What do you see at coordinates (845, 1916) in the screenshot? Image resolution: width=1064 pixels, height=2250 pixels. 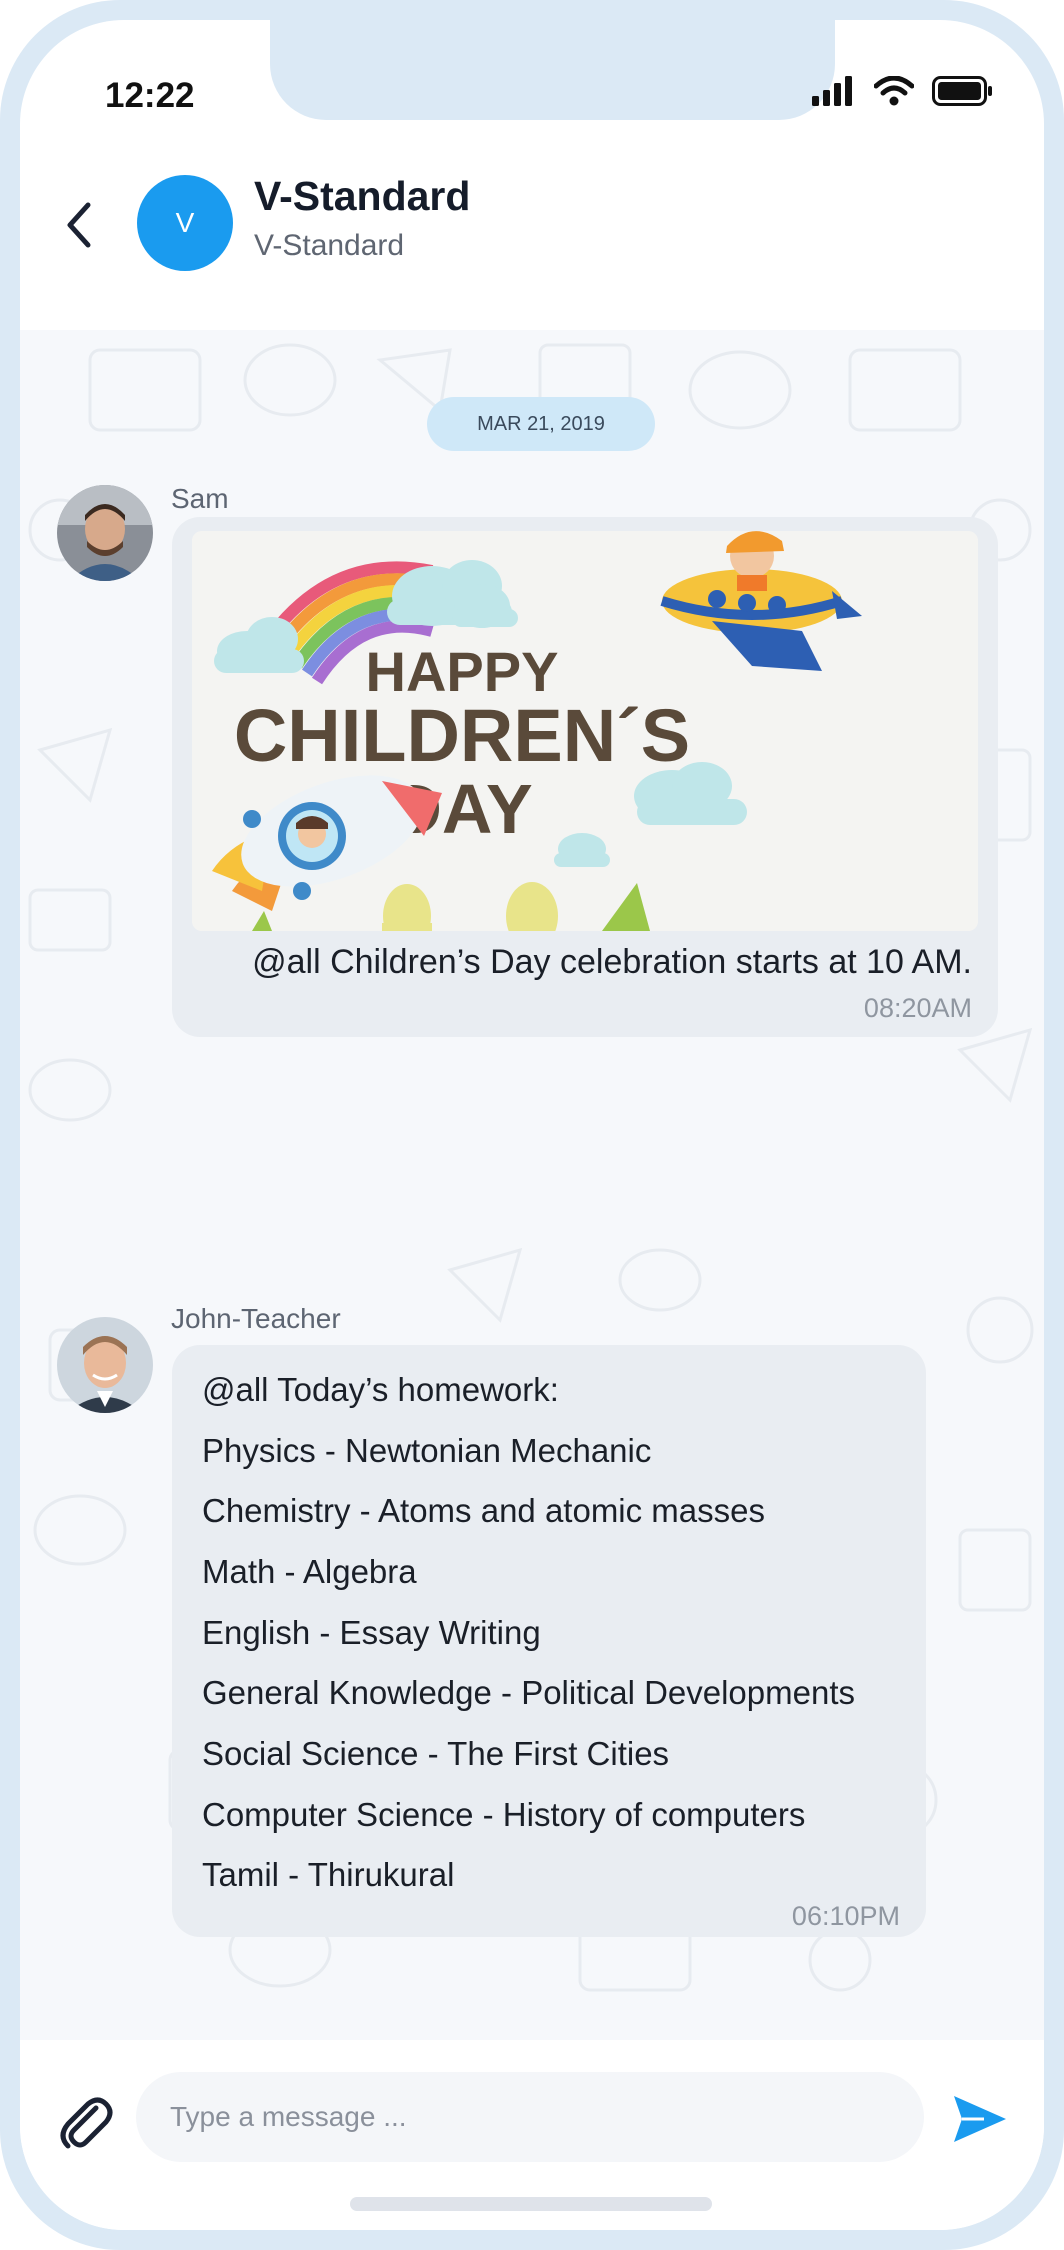 I see `message-time: 06:10PM` at bounding box center [845, 1916].